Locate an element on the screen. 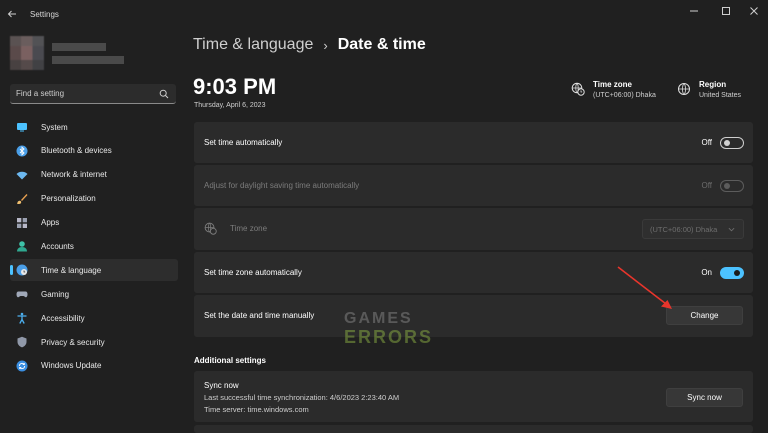  search-icon is located at coordinates (164, 94).